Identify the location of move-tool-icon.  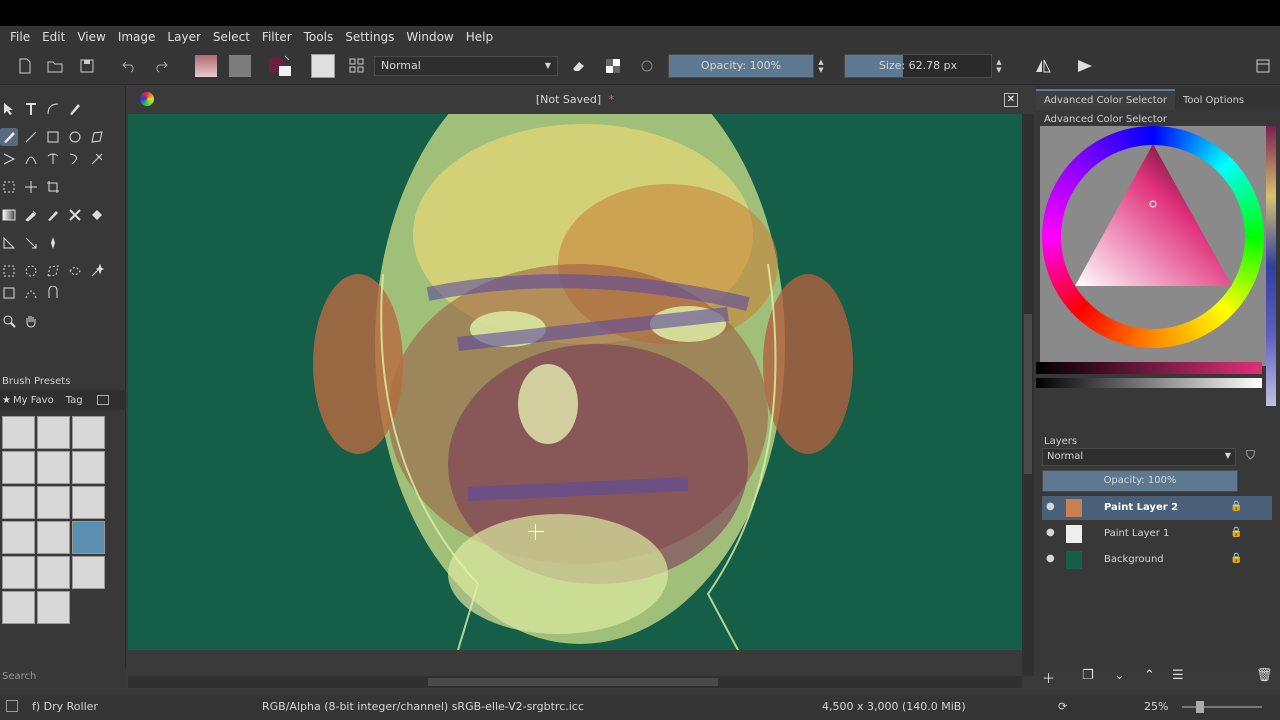
(31, 187).